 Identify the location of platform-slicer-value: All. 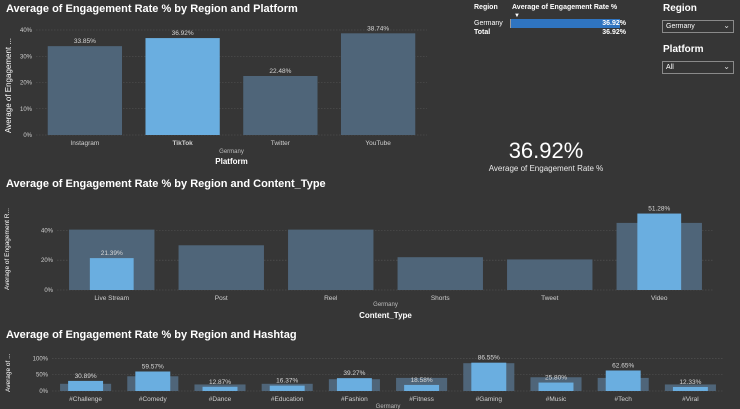
(670, 67).